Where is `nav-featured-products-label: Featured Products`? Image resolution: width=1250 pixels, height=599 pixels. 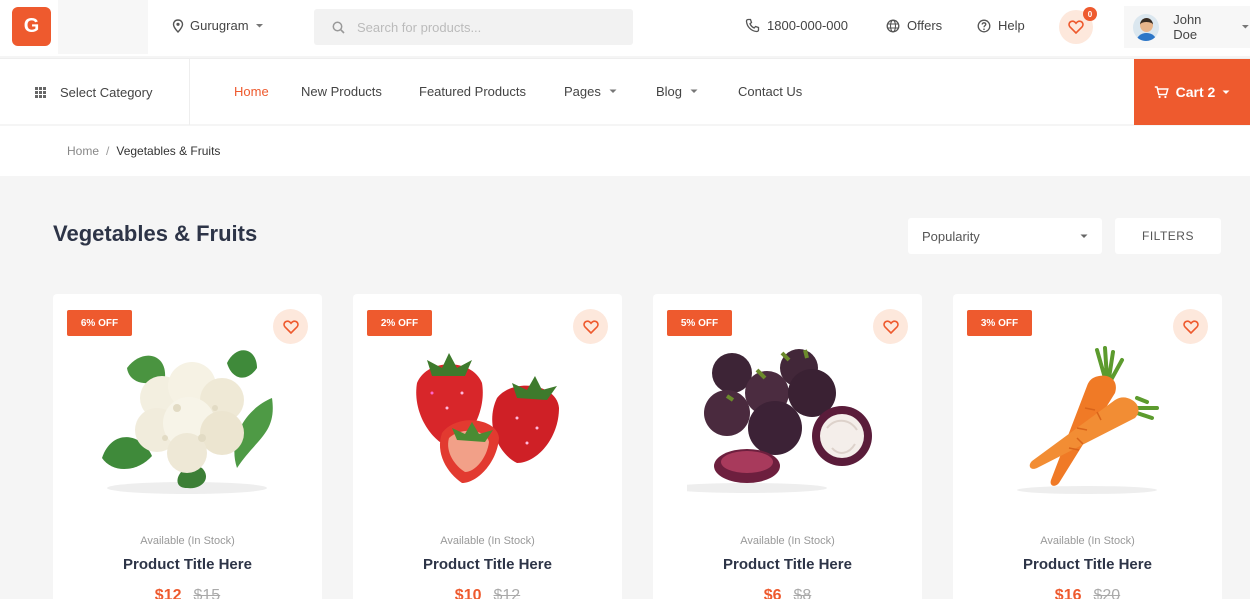 nav-featured-products-label: Featured Products is located at coordinates (472, 91).